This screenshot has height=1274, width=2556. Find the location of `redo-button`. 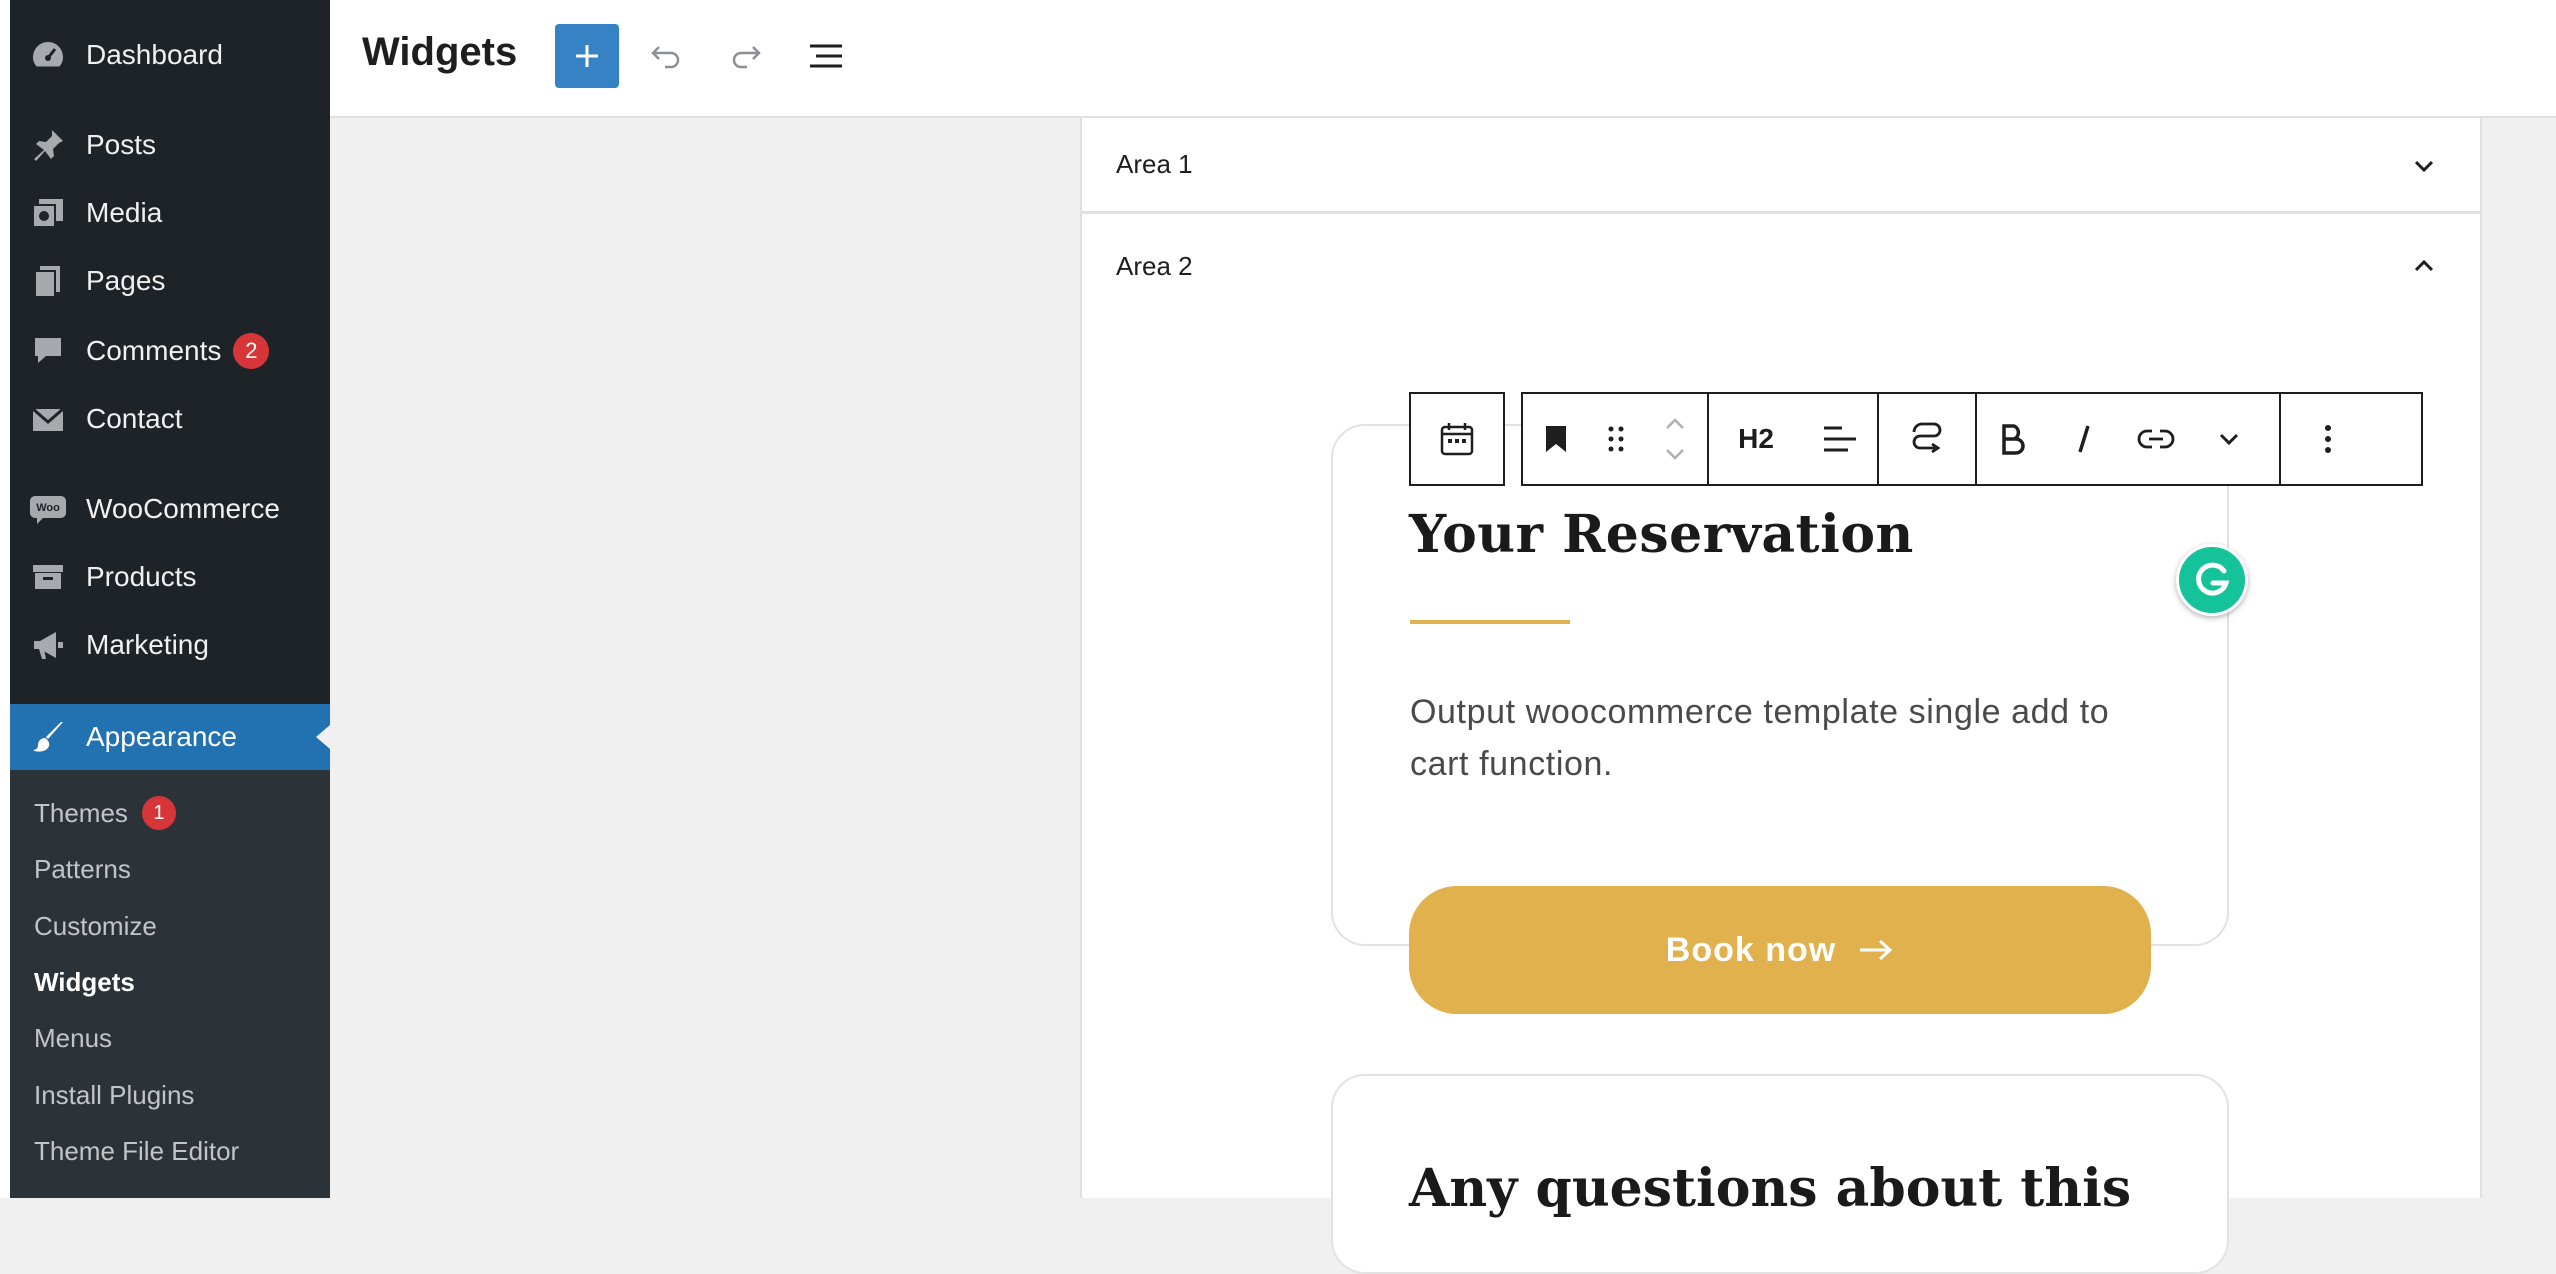

redo-button is located at coordinates (746, 56).